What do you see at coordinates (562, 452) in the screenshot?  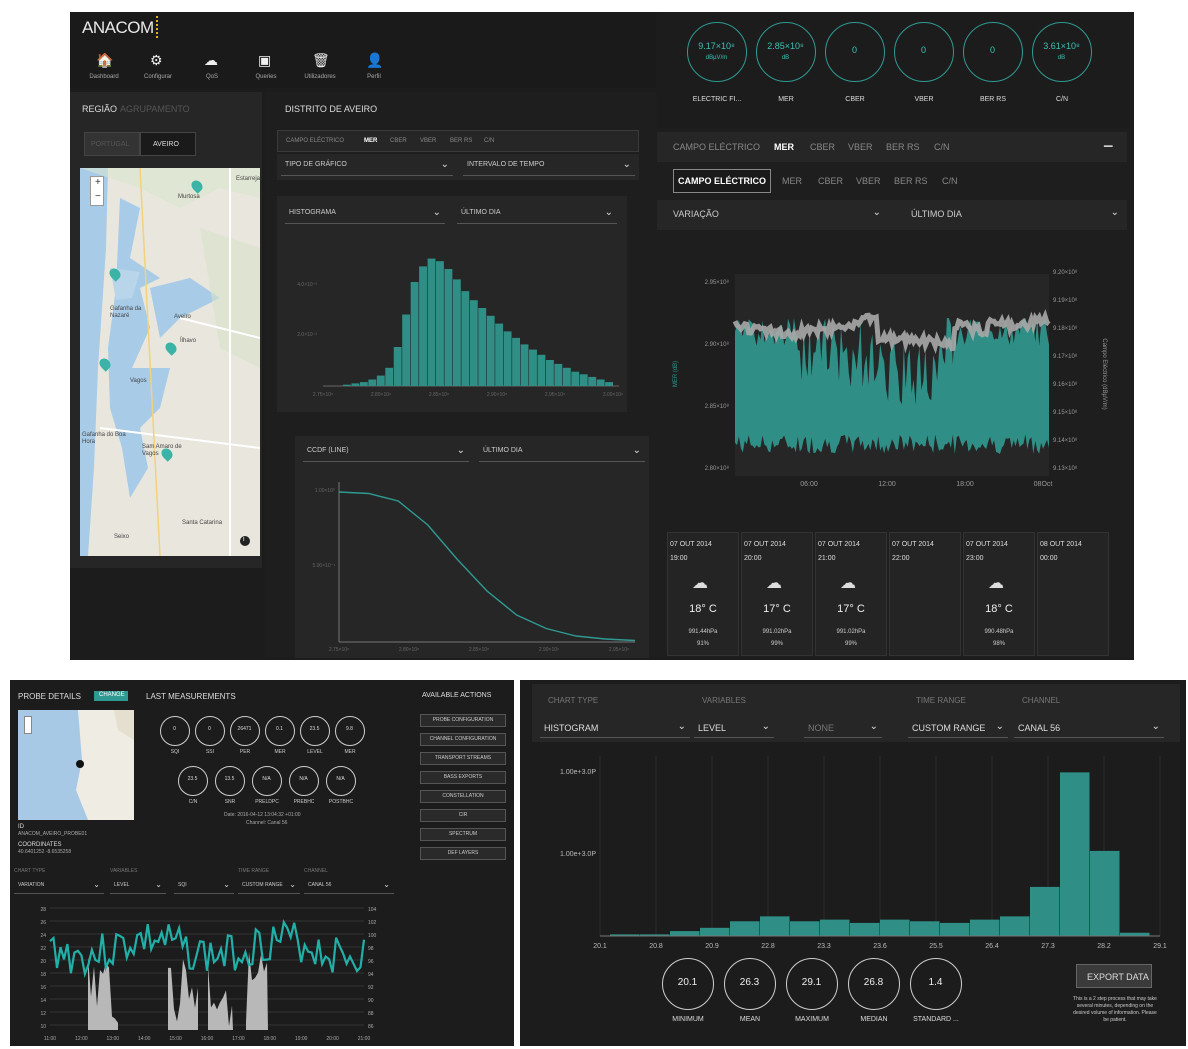 I see `ccdf-range-select: ÚLTIMO DIA ⌄` at bounding box center [562, 452].